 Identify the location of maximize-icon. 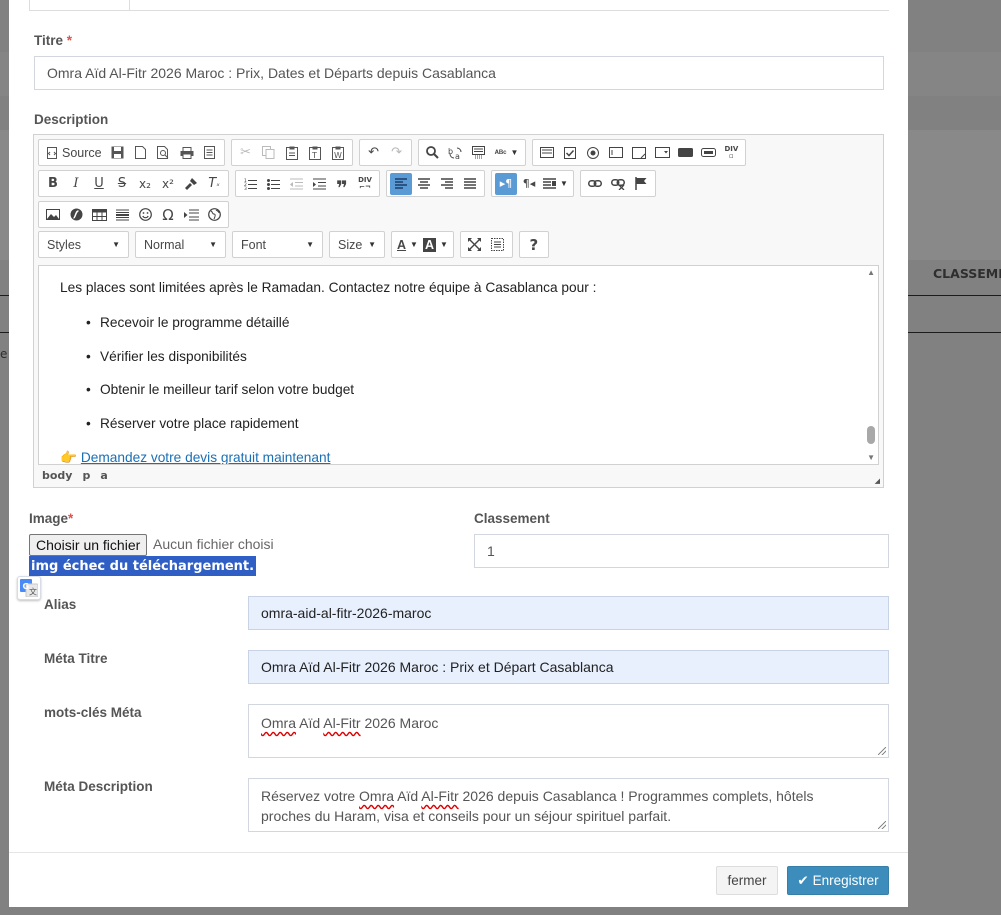
(475, 245).